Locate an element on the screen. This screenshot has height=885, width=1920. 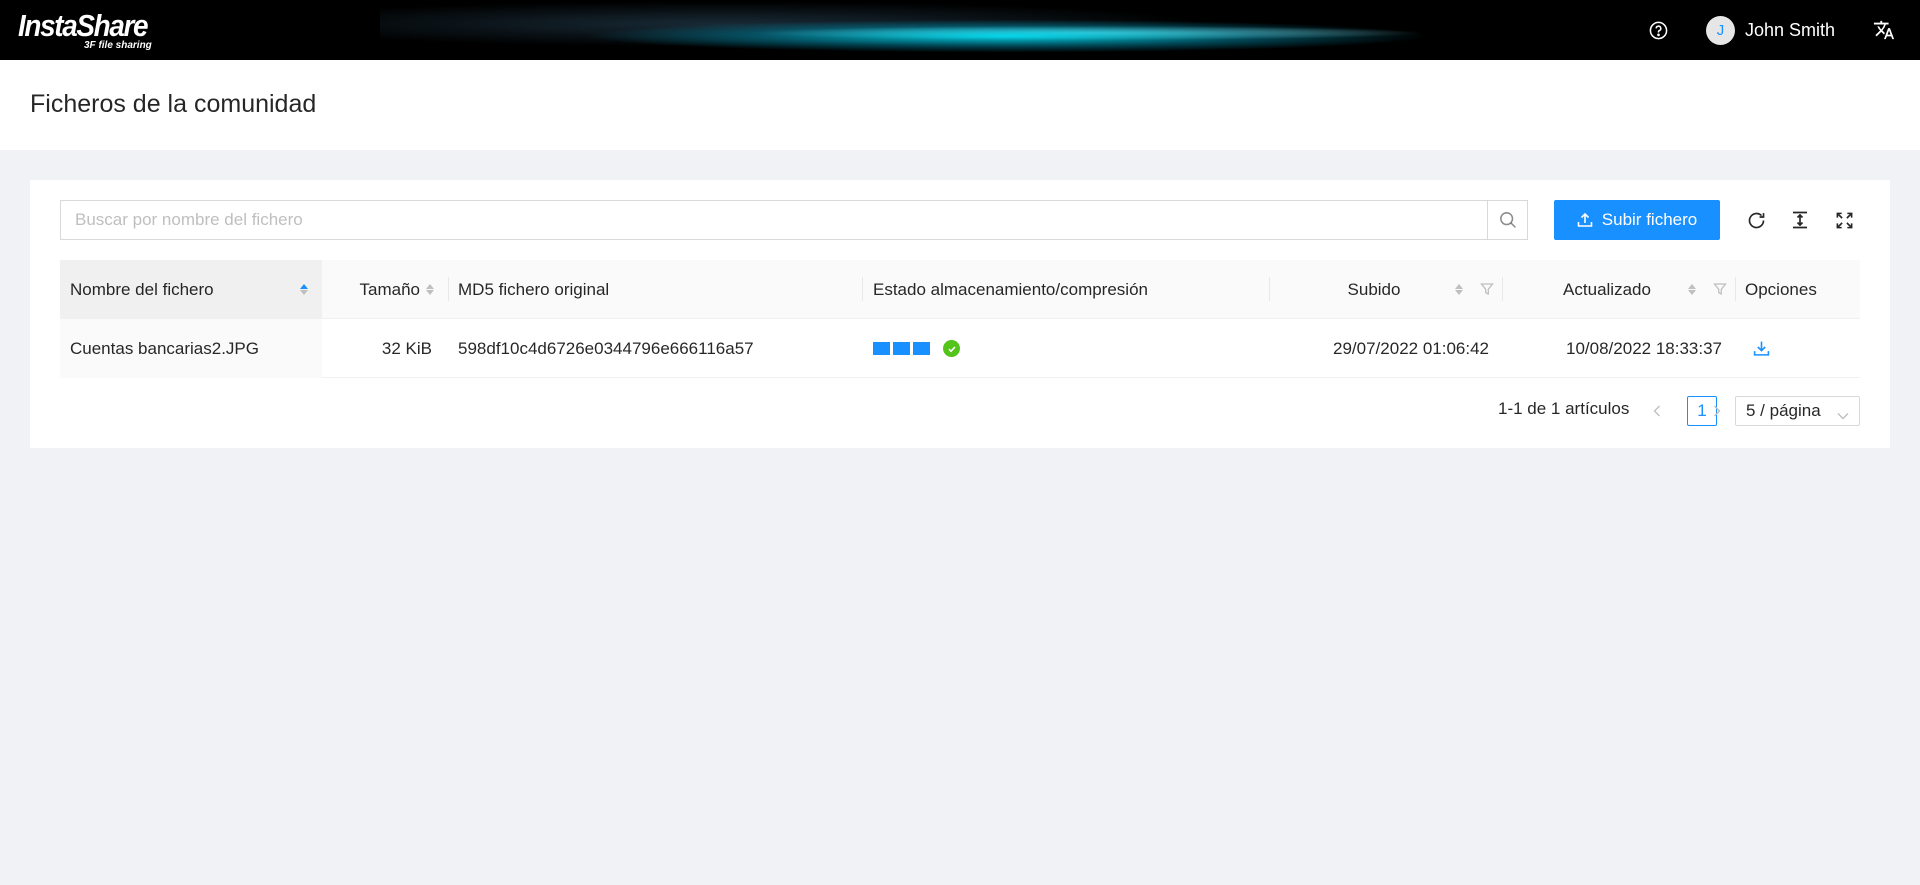
column-header-size: Tamaño is located at coordinates (382, 289).